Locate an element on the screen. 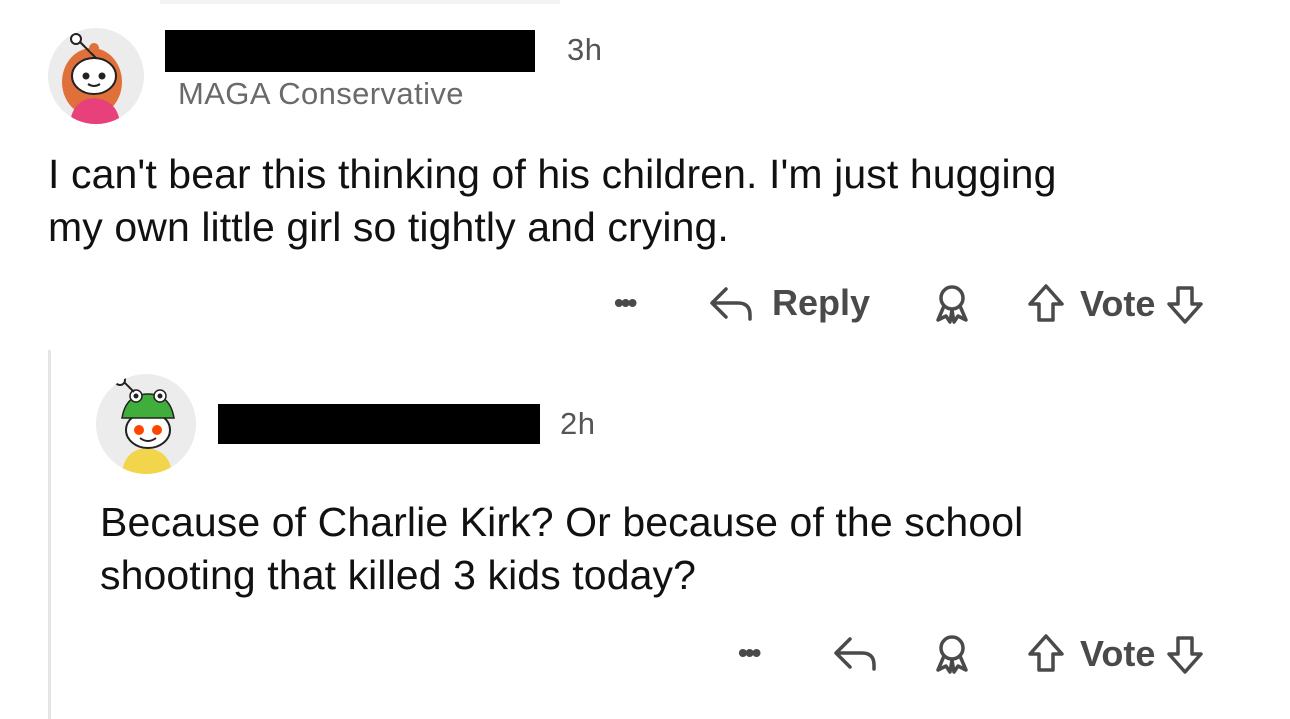 This screenshot has width=1290, height=719. reply-button: Reply is located at coordinates (789, 303).